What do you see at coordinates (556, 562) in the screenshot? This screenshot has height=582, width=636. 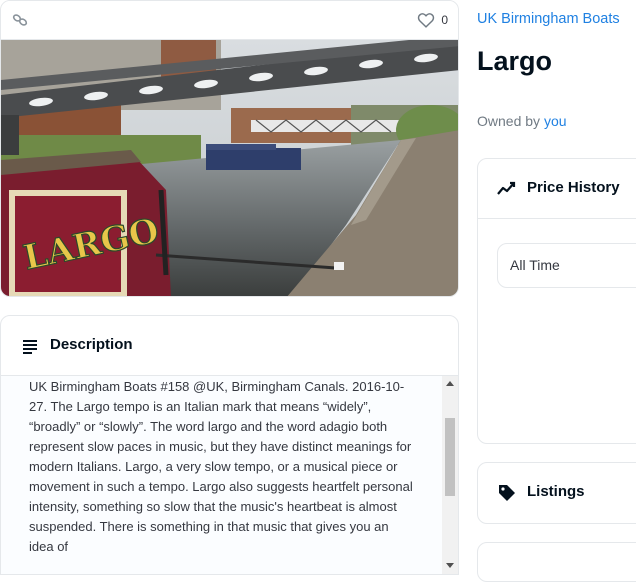 I see `next-section-card` at bounding box center [556, 562].